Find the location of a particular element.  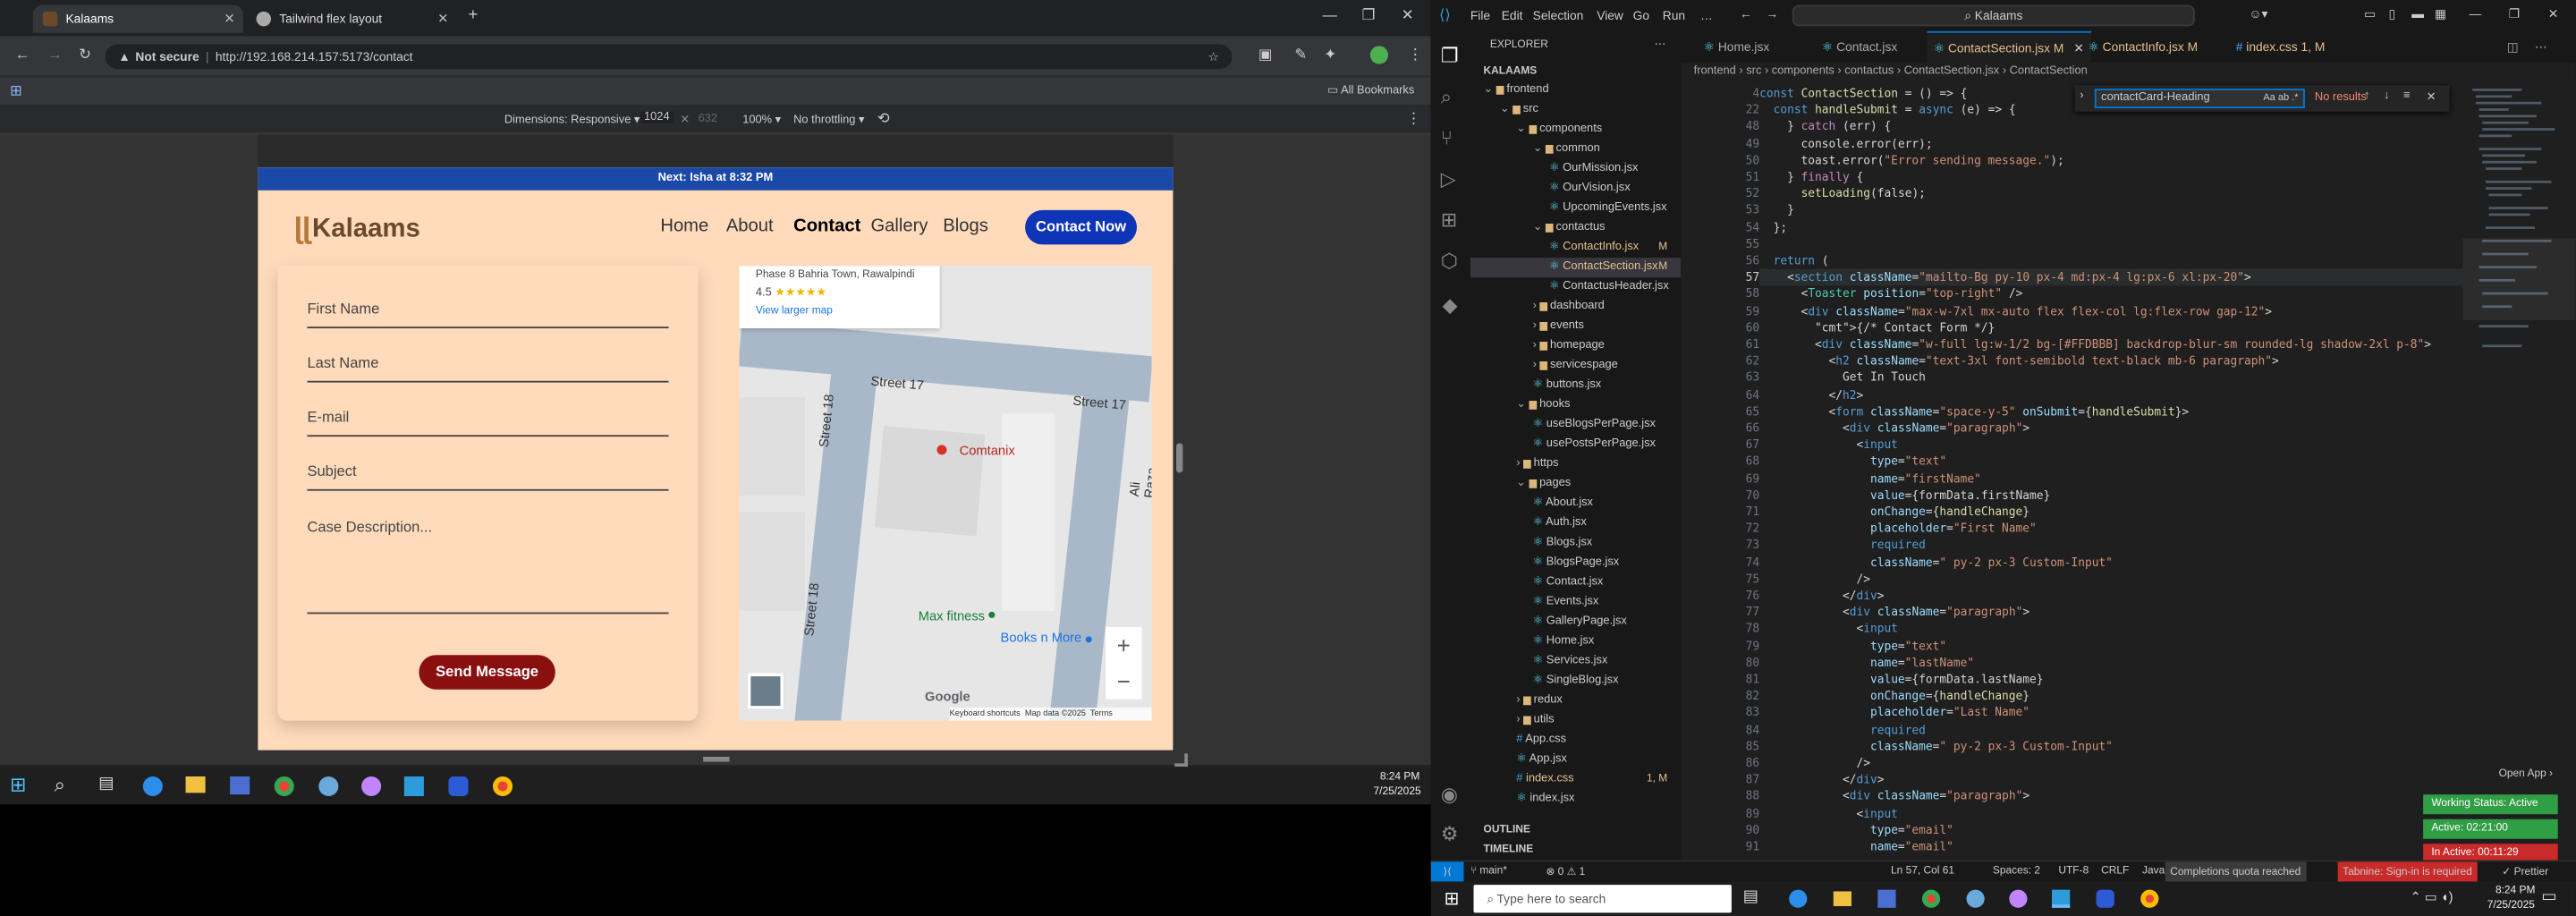

tree-item: › ▆ https is located at coordinates (1575, 464).